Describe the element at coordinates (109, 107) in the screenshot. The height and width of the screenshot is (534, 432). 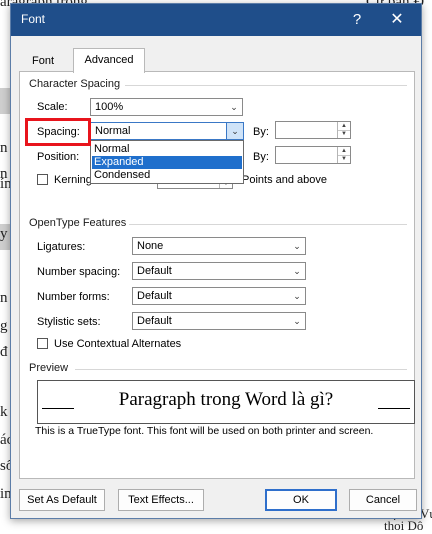
I see `scale-value: 100%` at that location.